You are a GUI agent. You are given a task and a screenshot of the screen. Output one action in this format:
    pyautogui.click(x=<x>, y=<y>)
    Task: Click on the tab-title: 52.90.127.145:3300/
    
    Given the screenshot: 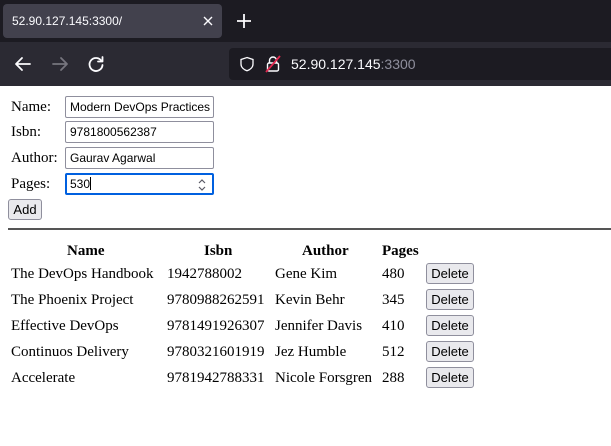 What is the action you would take?
    pyautogui.click(x=67, y=21)
    